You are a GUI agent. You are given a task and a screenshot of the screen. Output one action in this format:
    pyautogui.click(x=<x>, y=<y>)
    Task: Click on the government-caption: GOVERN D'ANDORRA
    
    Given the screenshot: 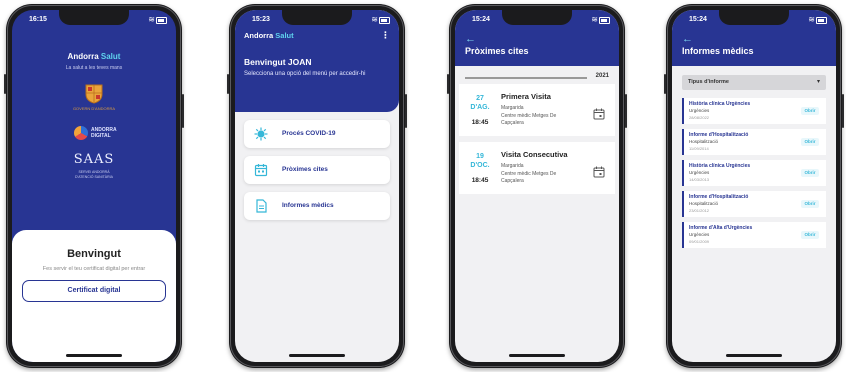 What is the action you would take?
    pyautogui.click(x=94, y=108)
    